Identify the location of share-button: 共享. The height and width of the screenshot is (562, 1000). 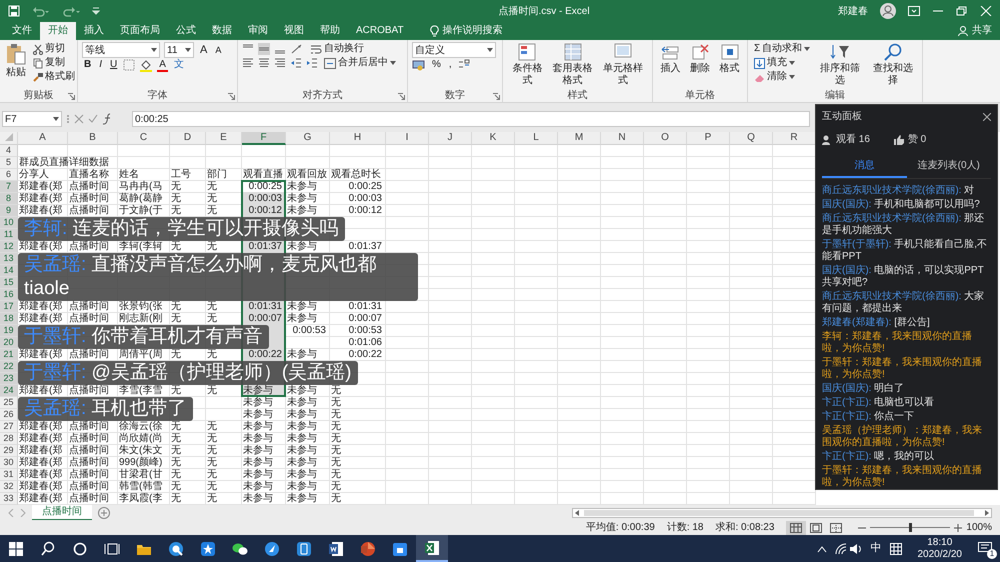
(975, 31).